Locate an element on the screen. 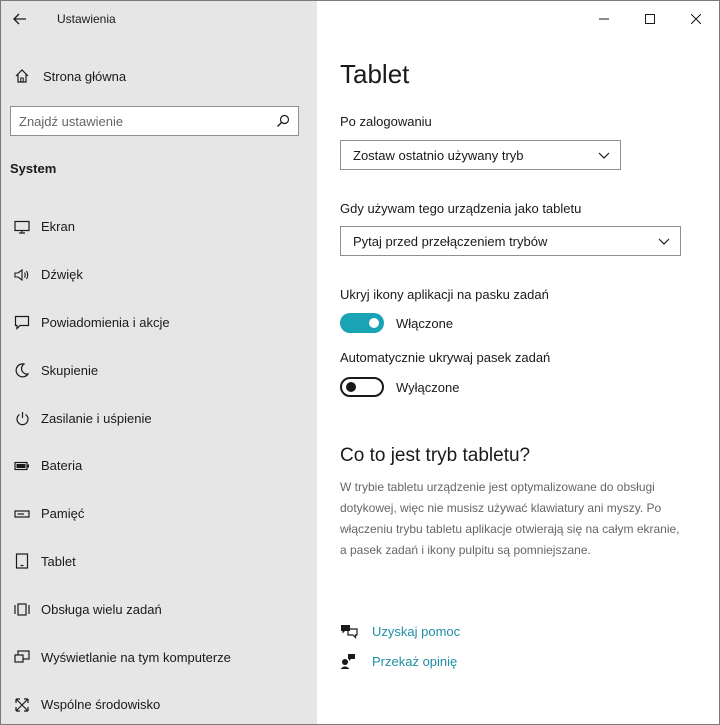 This screenshot has width=720, height=725. sidebar-item-label: Skupienie is located at coordinates (70, 370).